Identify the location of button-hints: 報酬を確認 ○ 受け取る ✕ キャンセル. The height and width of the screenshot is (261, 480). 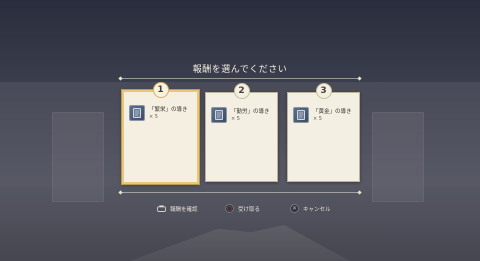
(240, 210).